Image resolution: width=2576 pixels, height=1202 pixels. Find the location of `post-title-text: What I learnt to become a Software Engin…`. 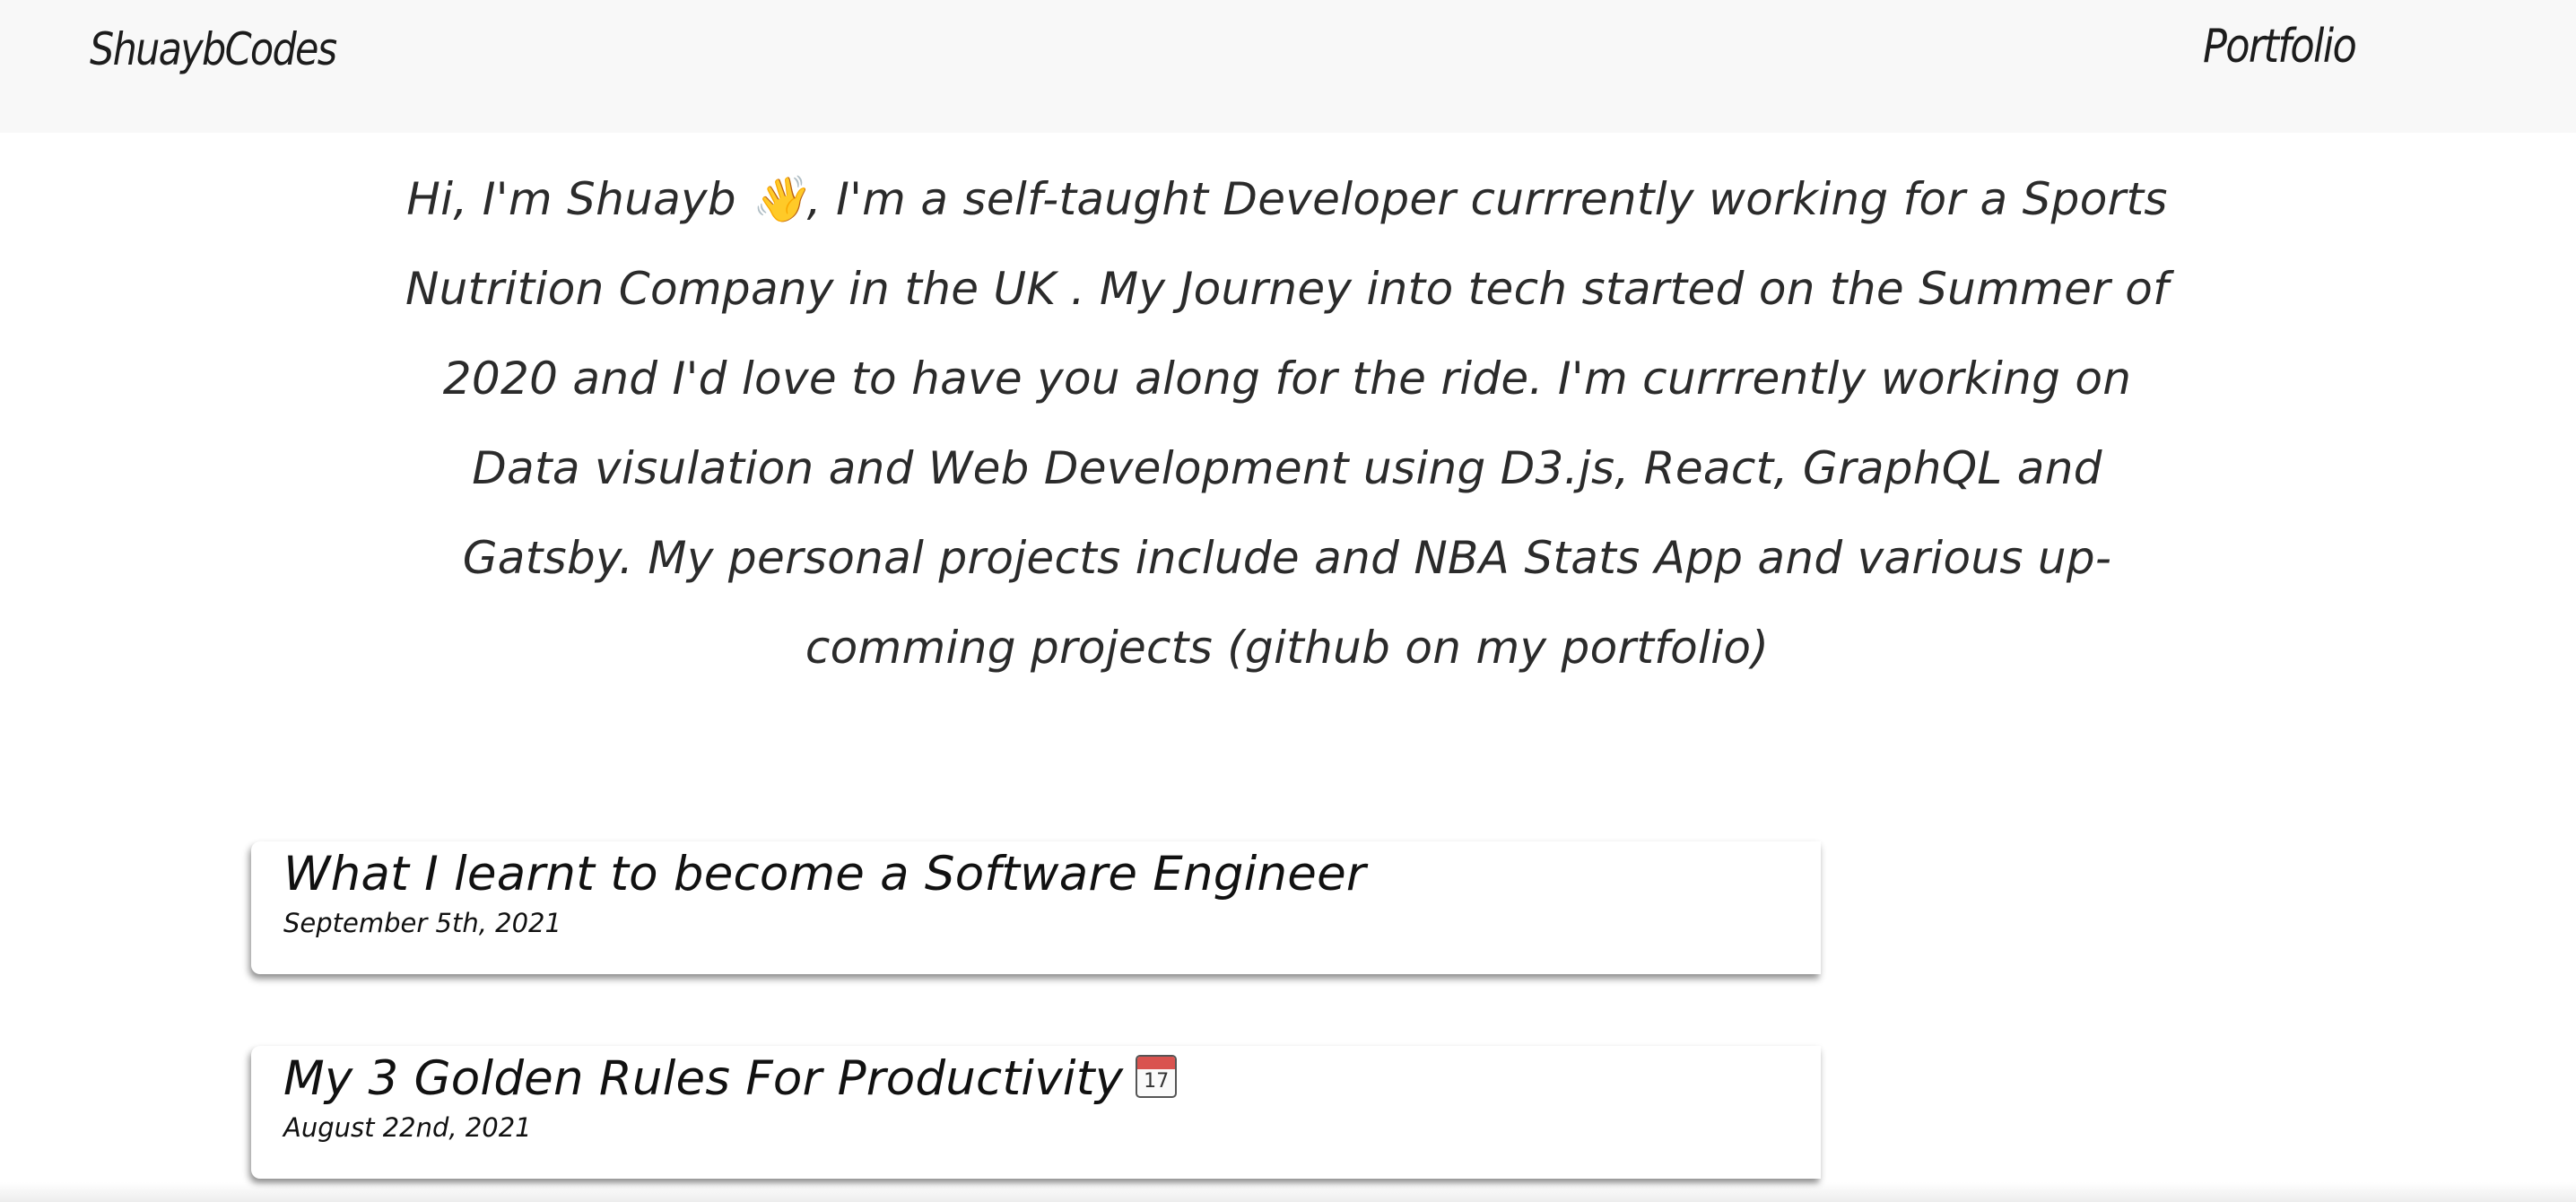

post-title-text: What I learnt to become a Software Engin… is located at coordinates (824, 874).